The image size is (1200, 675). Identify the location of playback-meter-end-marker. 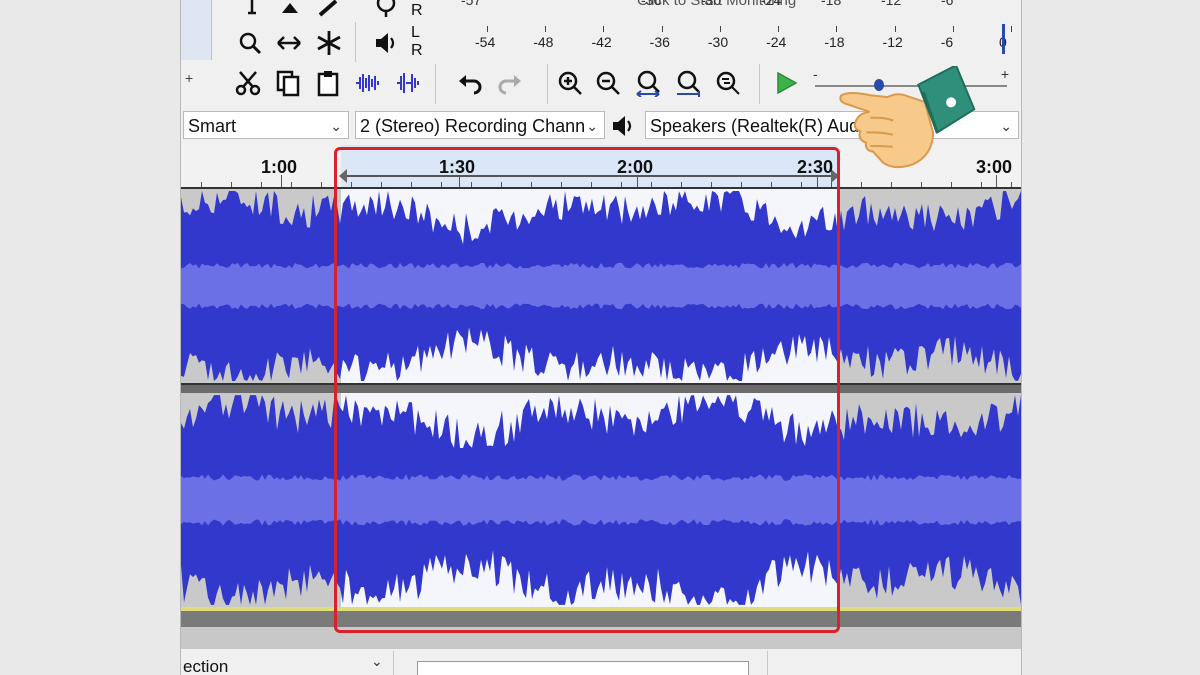
(1003, 39).